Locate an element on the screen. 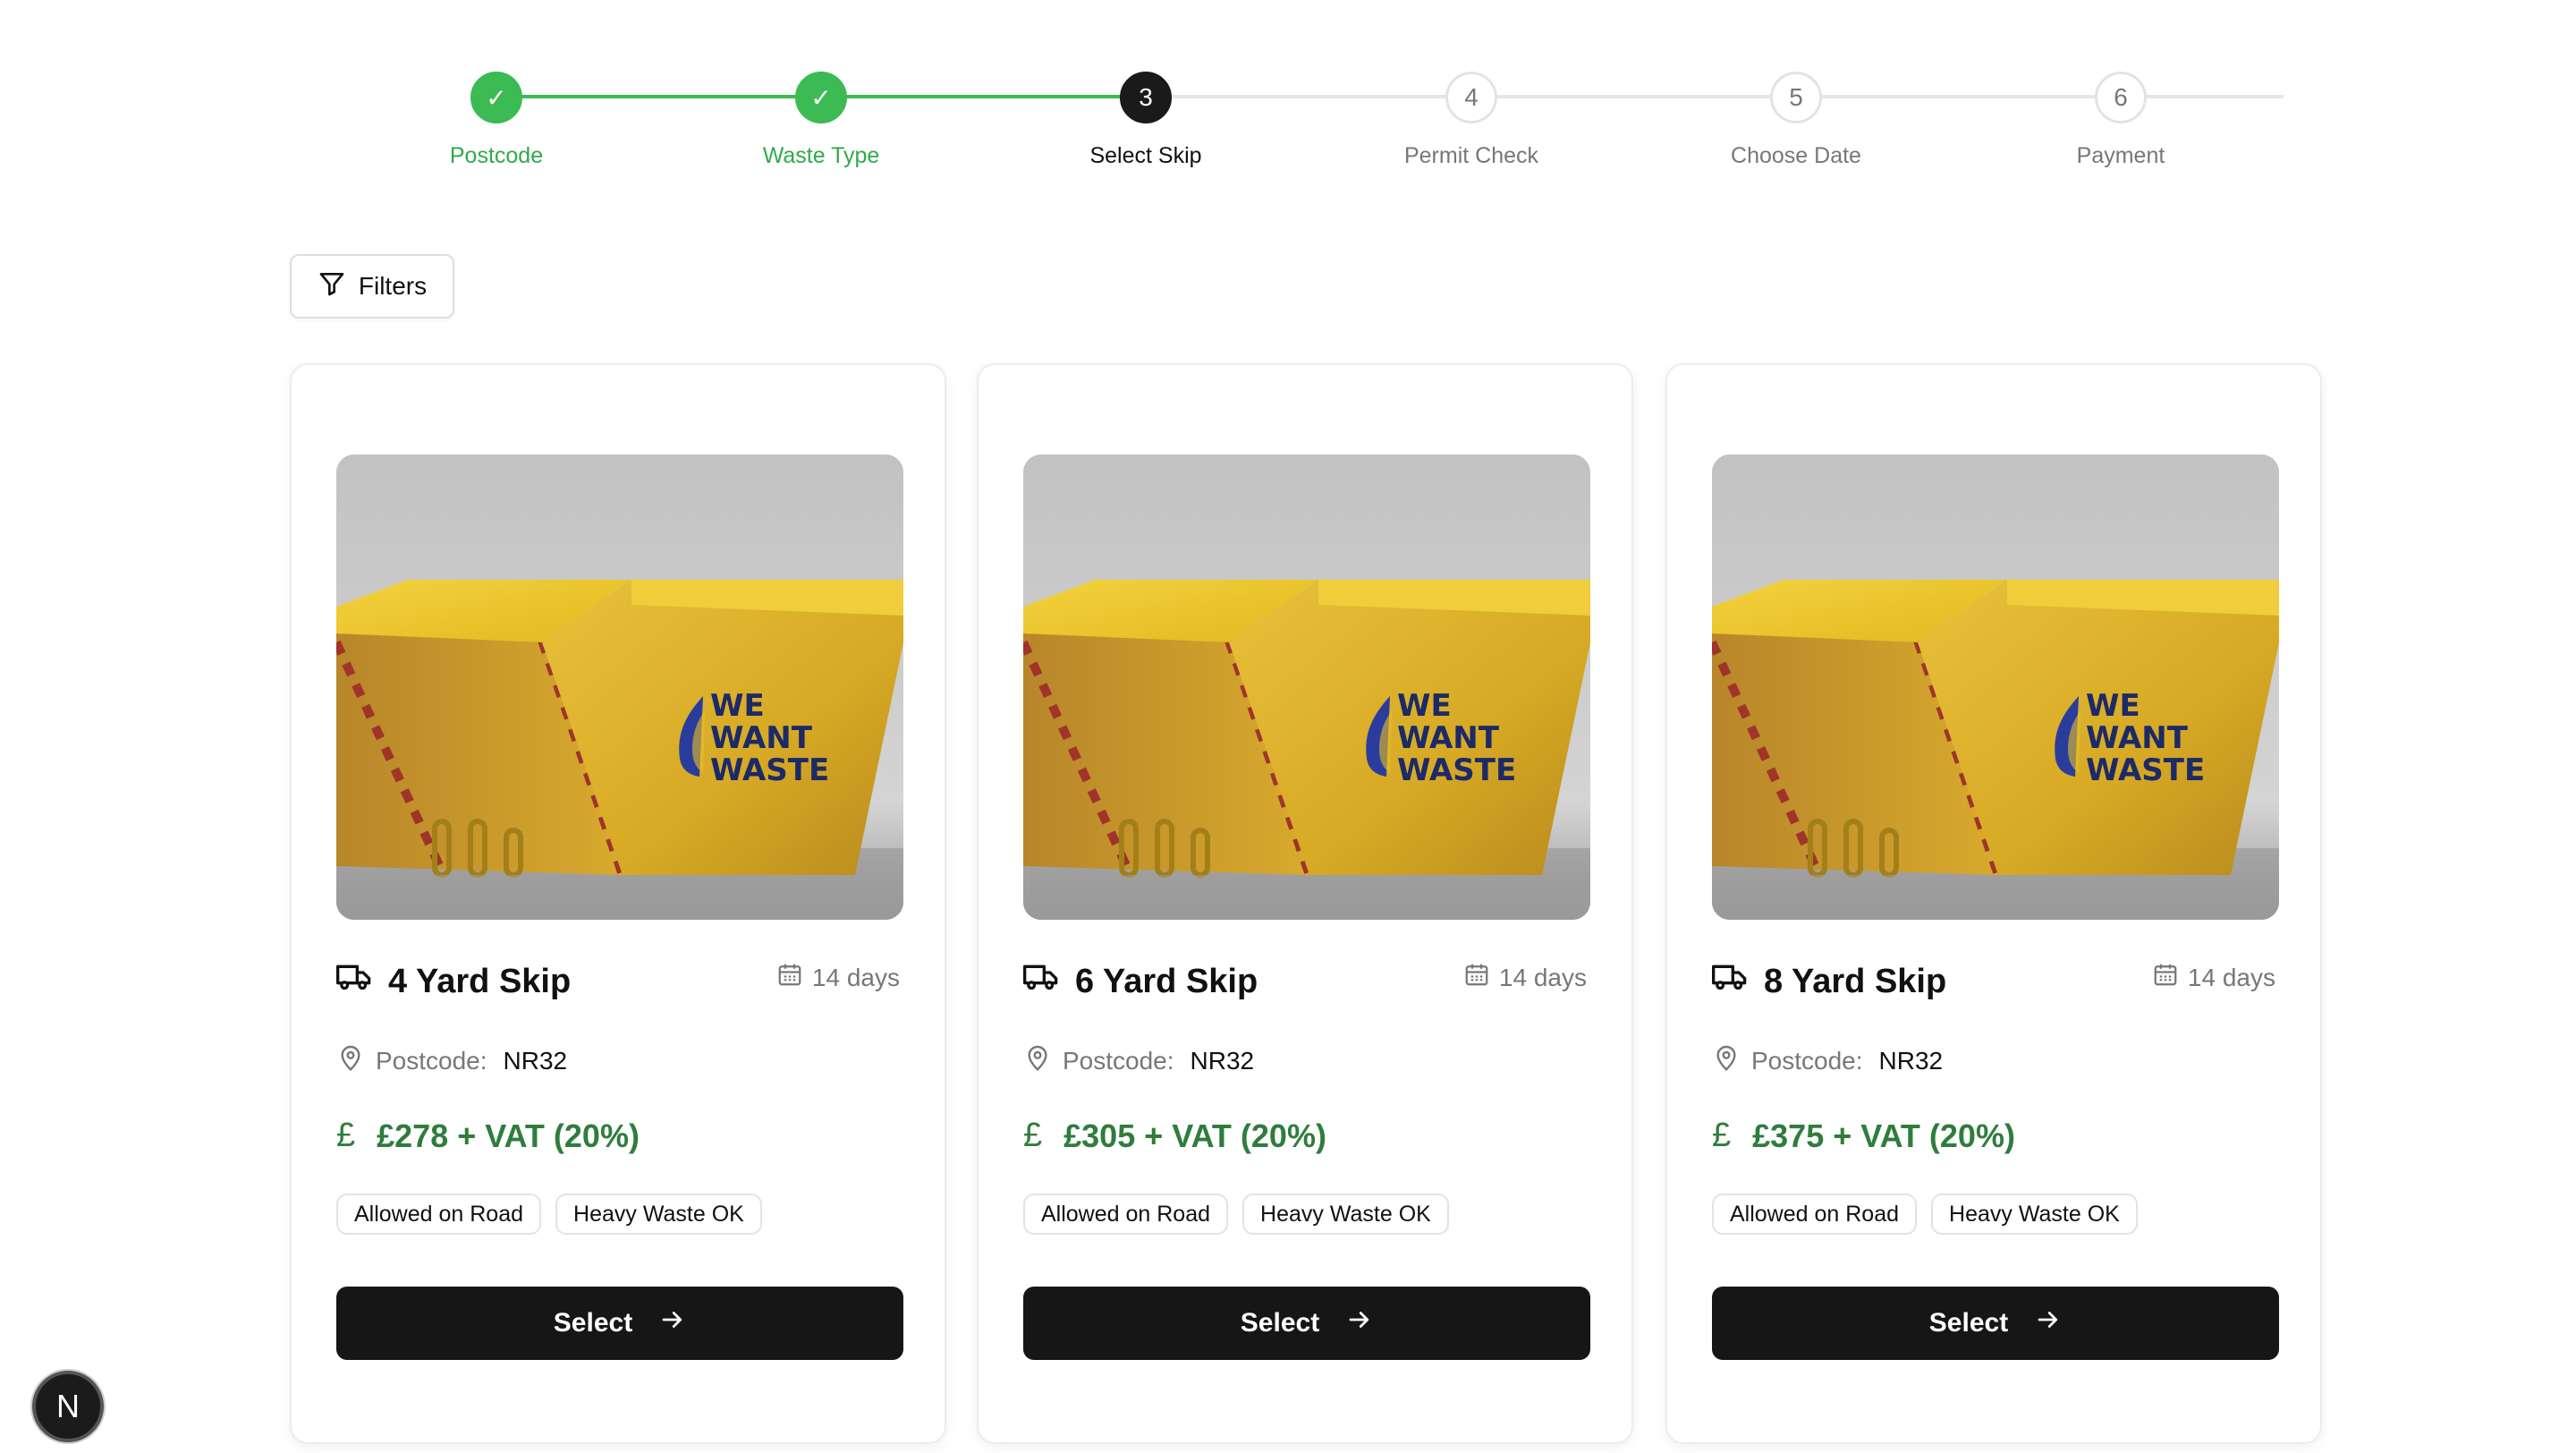  skip-title: 4 Yard Skip is located at coordinates (480, 981).